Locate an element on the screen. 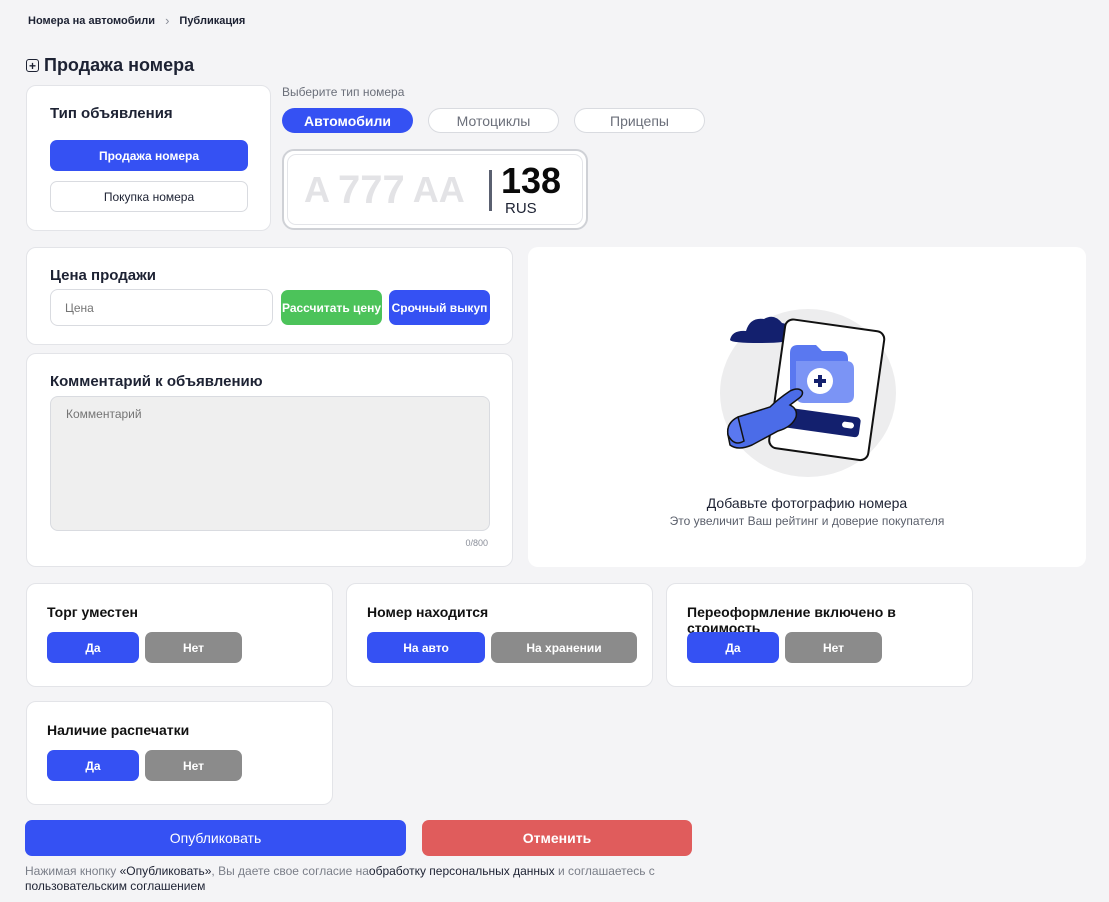 The width and height of the screenshot is (1109, 902). plate-main-chars: А 777 АА is located at coordinates (384, 190).